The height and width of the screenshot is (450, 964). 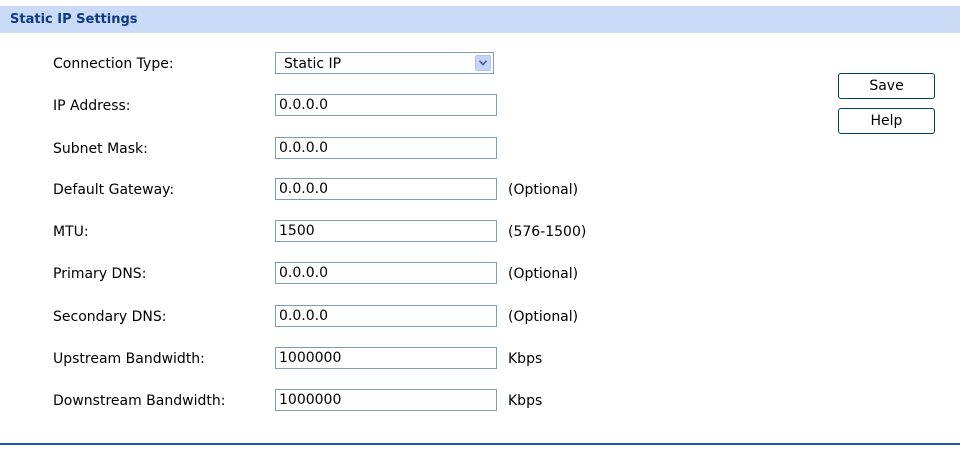 What do you see at coordinates (386, 358) in the screenshot?
I see `upstream-bandwidth-input` at bounding box center [386, 358].